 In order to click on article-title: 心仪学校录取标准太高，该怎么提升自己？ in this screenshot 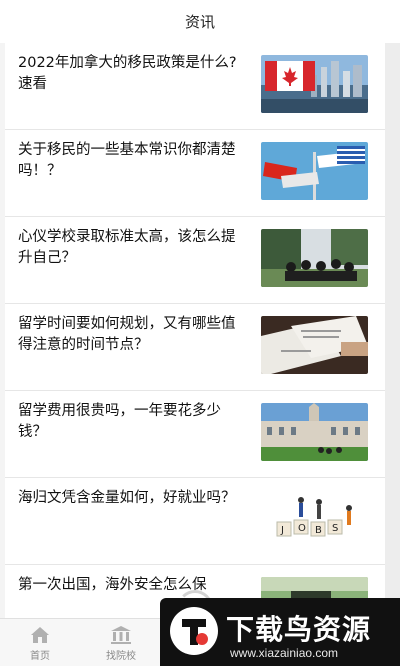, I will do `click(127, 247)`.